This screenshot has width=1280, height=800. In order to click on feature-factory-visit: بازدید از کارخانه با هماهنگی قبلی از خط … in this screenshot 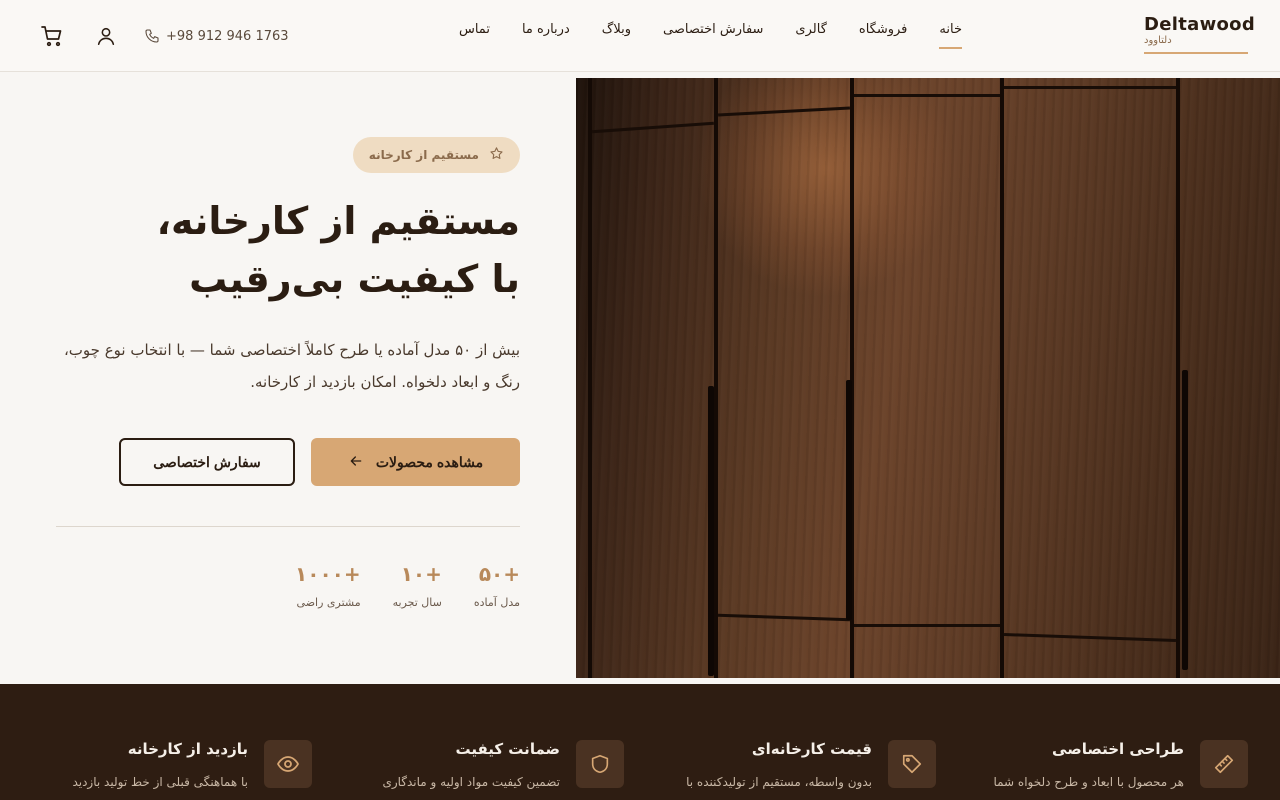, I will do `click(167, 770)`.